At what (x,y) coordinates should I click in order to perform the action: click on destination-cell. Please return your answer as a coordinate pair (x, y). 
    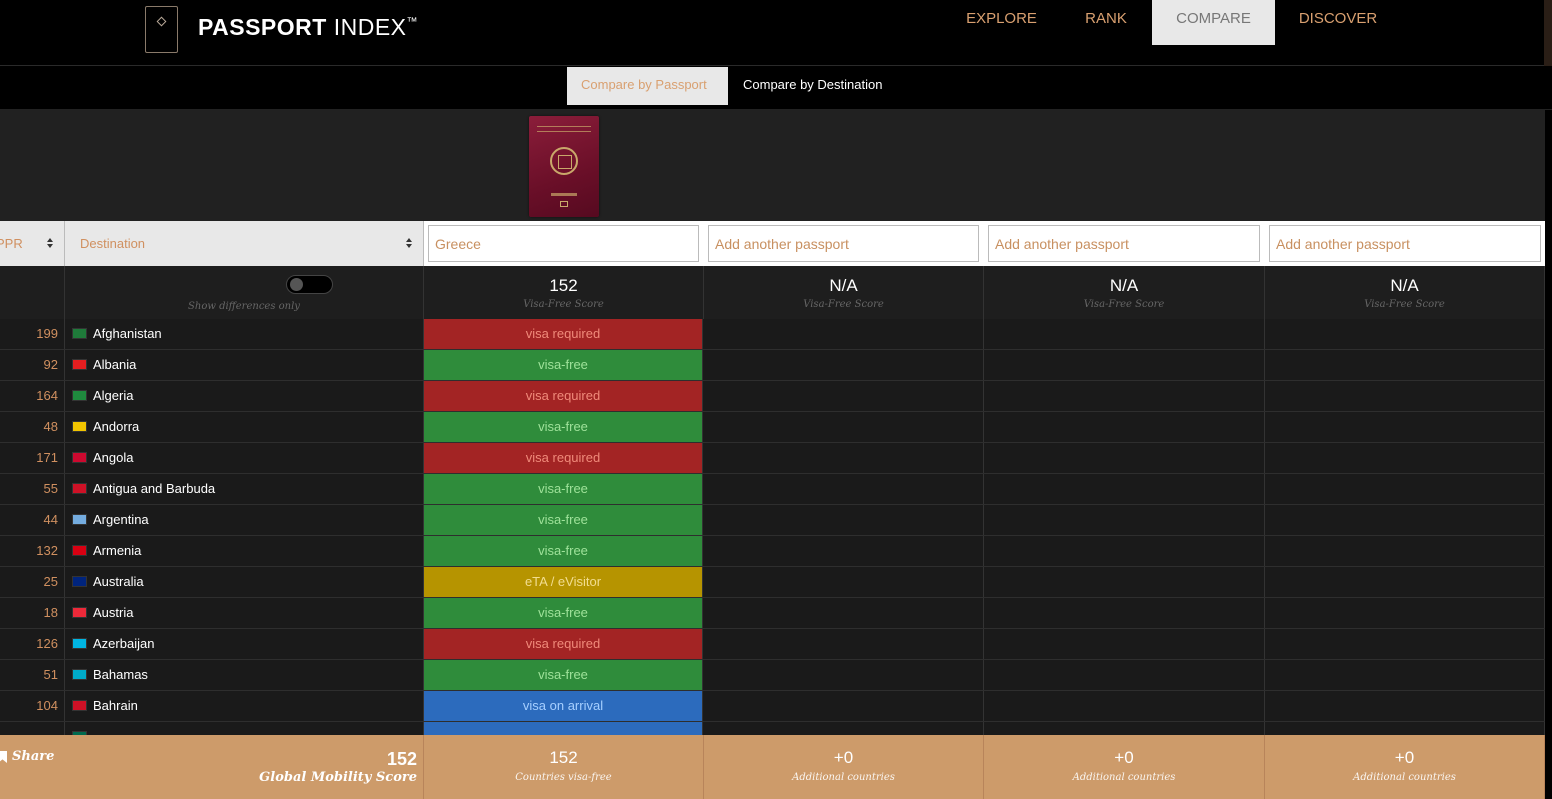
    Looking at the image, I should click on (244, 728).